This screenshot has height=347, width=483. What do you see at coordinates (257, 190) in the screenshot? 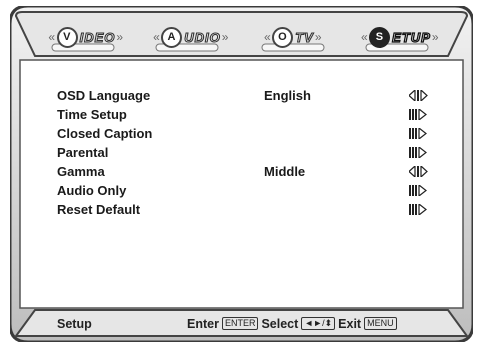
I see `menu-item-audio-only: Audio Only` at bounding box center [257, 190].